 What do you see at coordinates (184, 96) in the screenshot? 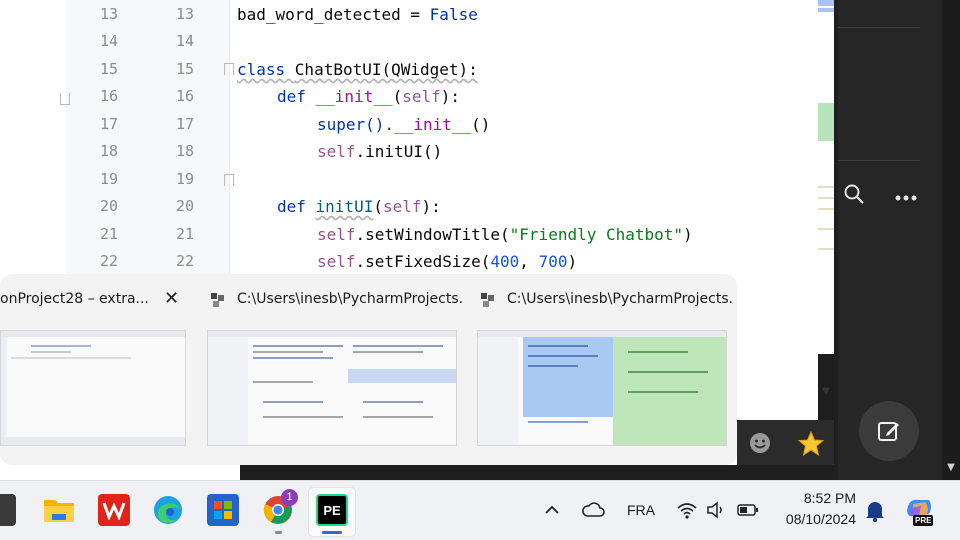
I see `line-number: 16` at bounding box center [184, 96].